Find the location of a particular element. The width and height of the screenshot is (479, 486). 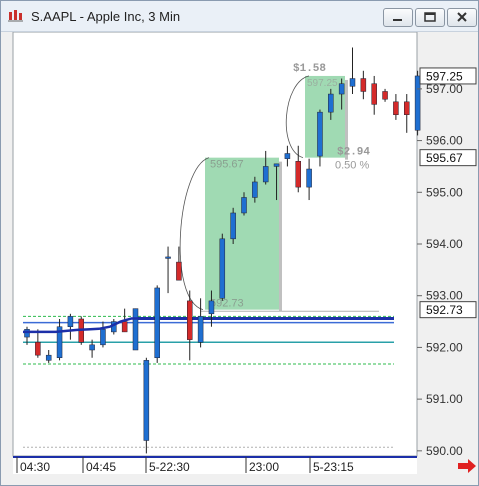

x-tick-label: 04:45 is located at coordinates (101, 467).